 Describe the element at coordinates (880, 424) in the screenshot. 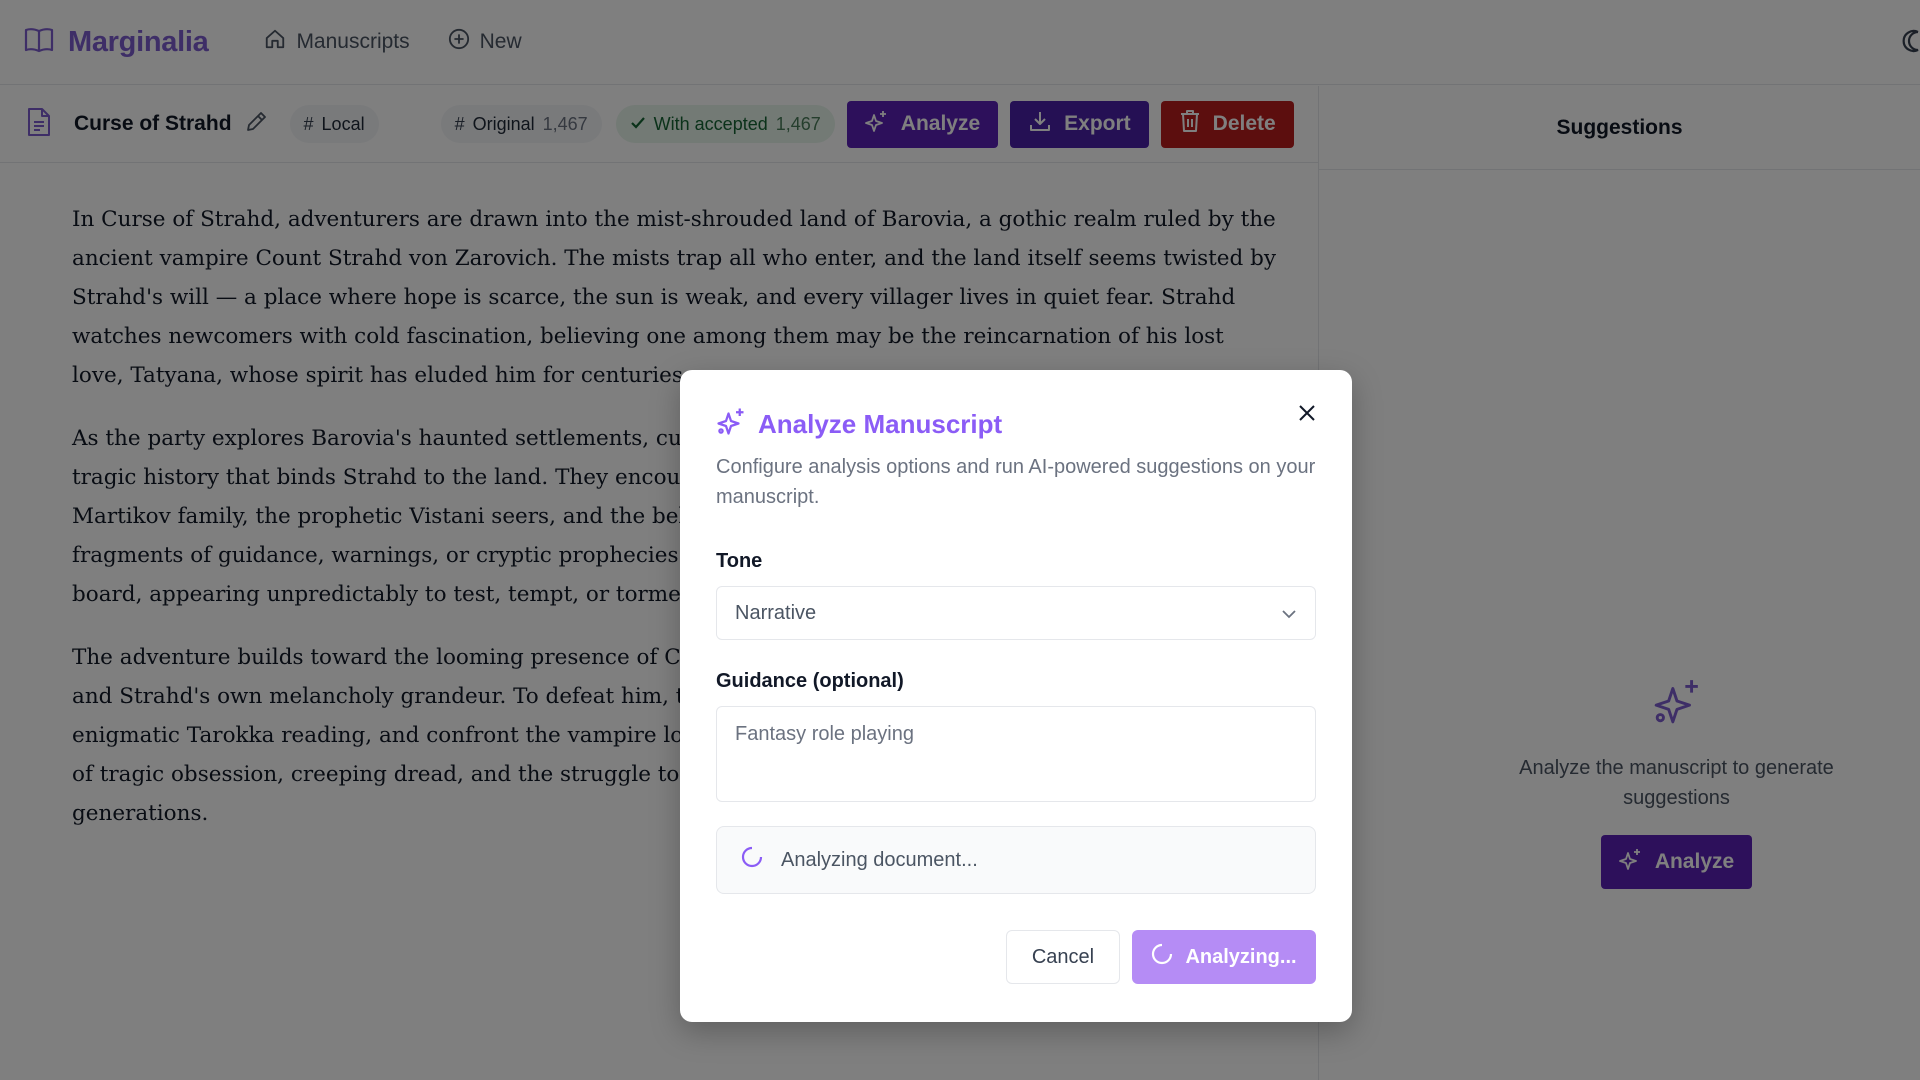

I see `dialog-title: Analyze Manuscript` at that location.